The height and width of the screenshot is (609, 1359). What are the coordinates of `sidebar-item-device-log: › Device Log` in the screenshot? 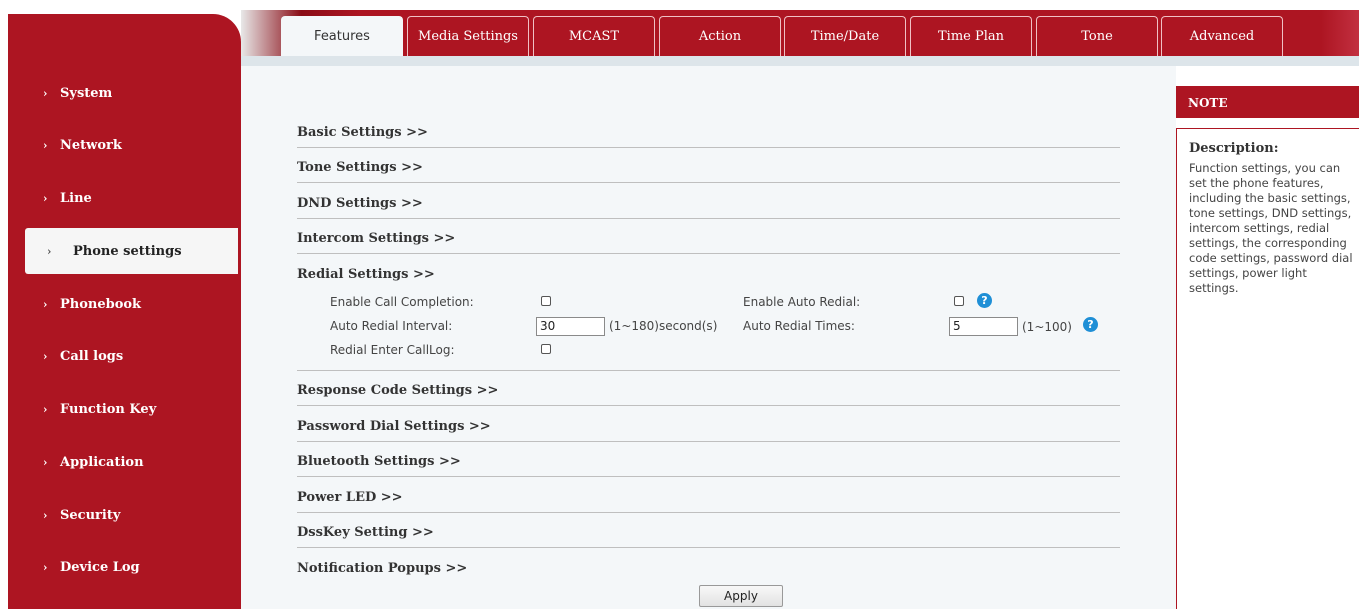 It's located at (124, 567).